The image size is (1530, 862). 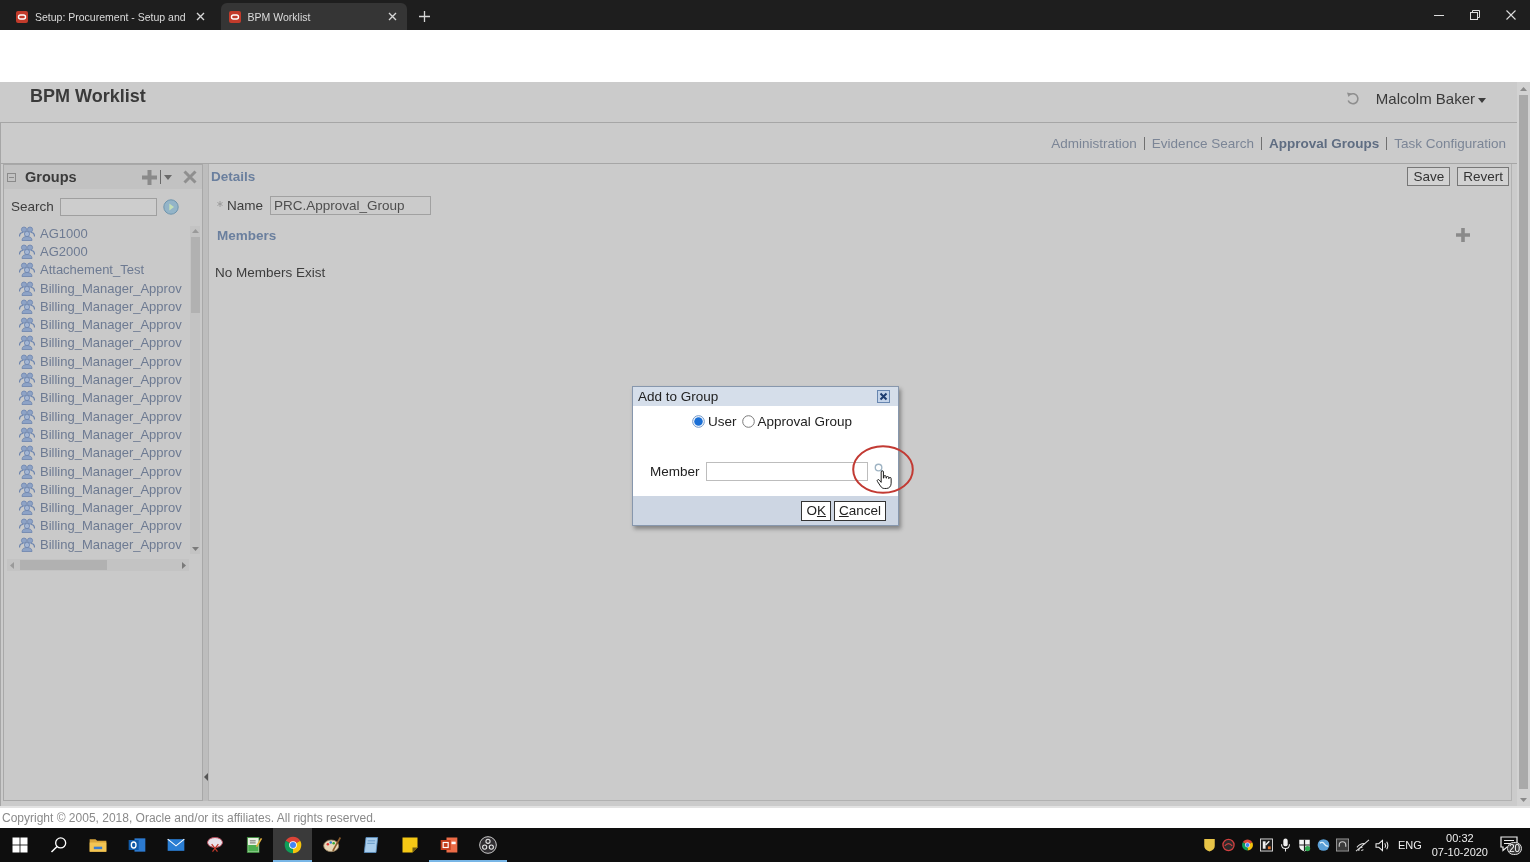 What do you see at coordinates (675, 471) in the screenshot?
I see `field-label: Member` at bounding box center [675, 471].